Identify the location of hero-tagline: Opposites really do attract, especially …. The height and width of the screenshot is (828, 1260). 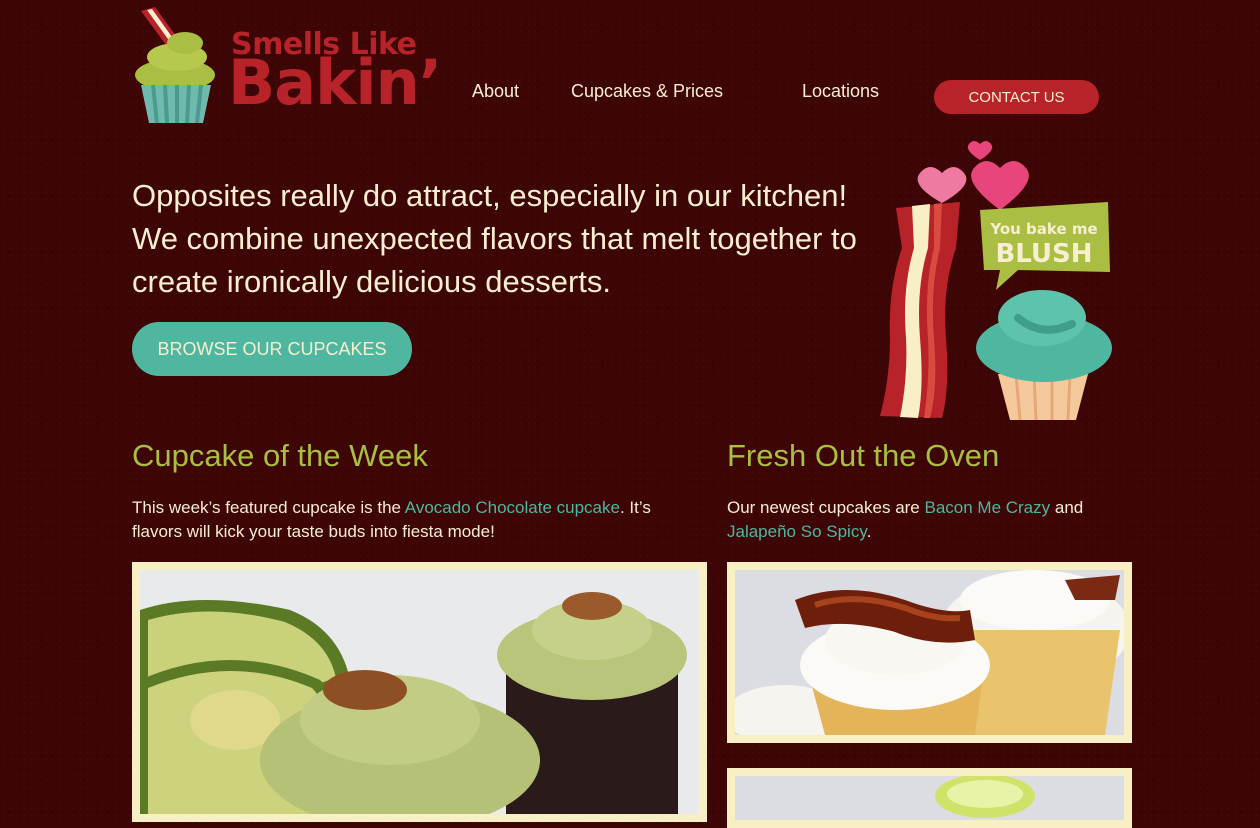
(494, 238).